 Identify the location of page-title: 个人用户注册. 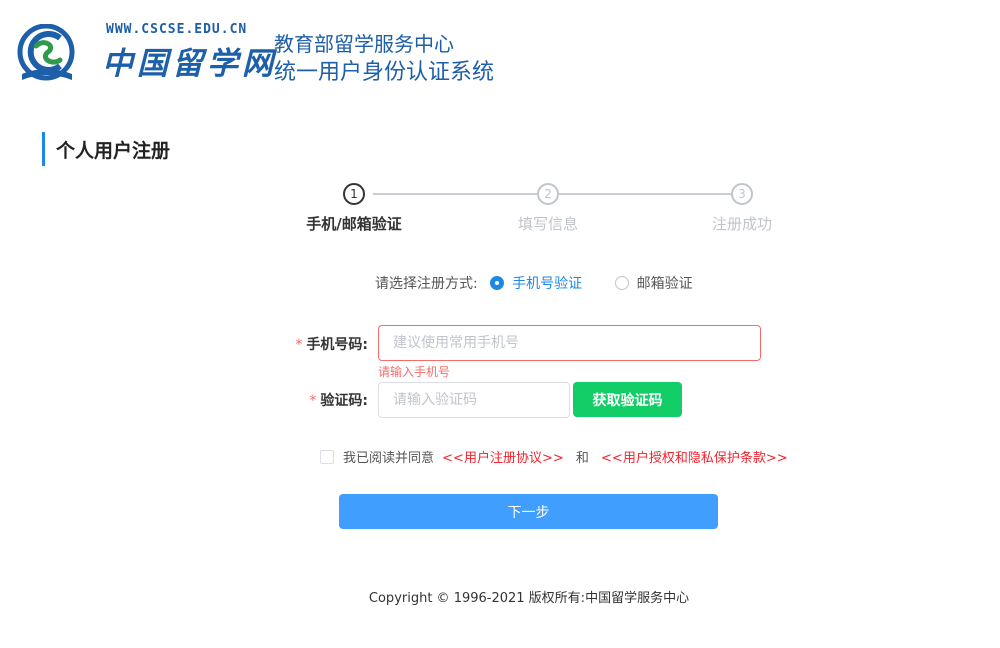
(106, 149).